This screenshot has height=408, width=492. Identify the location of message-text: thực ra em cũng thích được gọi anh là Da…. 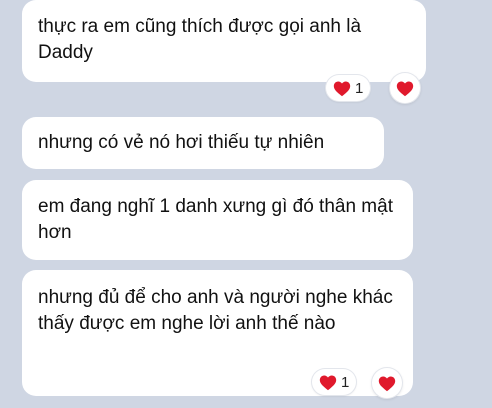
(200, 39).